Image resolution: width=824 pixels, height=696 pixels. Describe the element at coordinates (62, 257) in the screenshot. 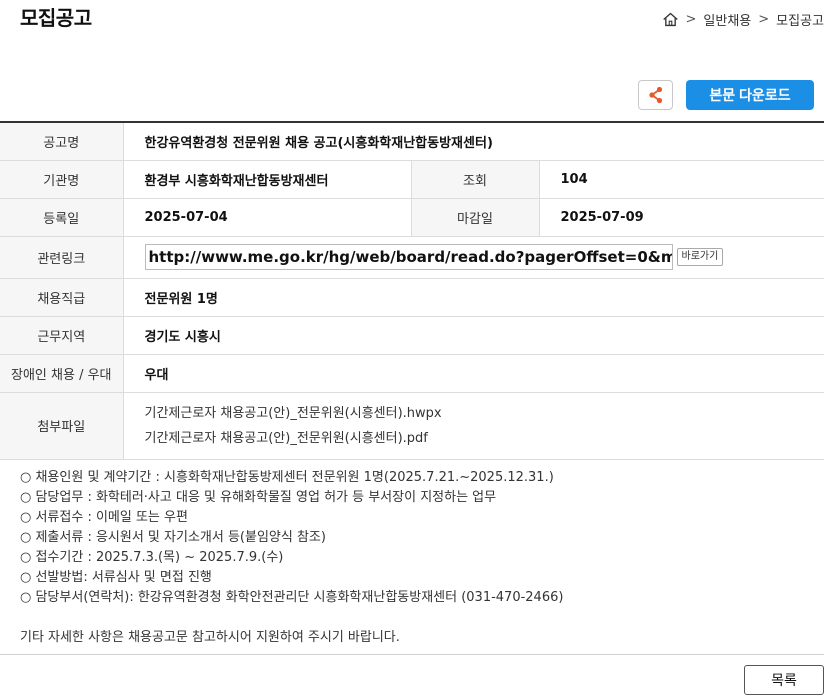

I see `link-label: 관련링크` at that location.